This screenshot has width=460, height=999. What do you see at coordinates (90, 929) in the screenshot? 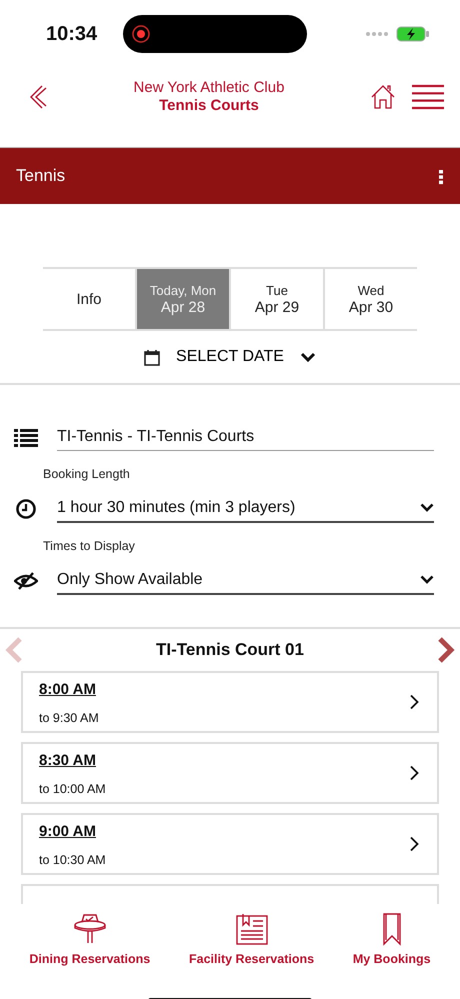
I see `table-icon` at bounding box center [90, 929].